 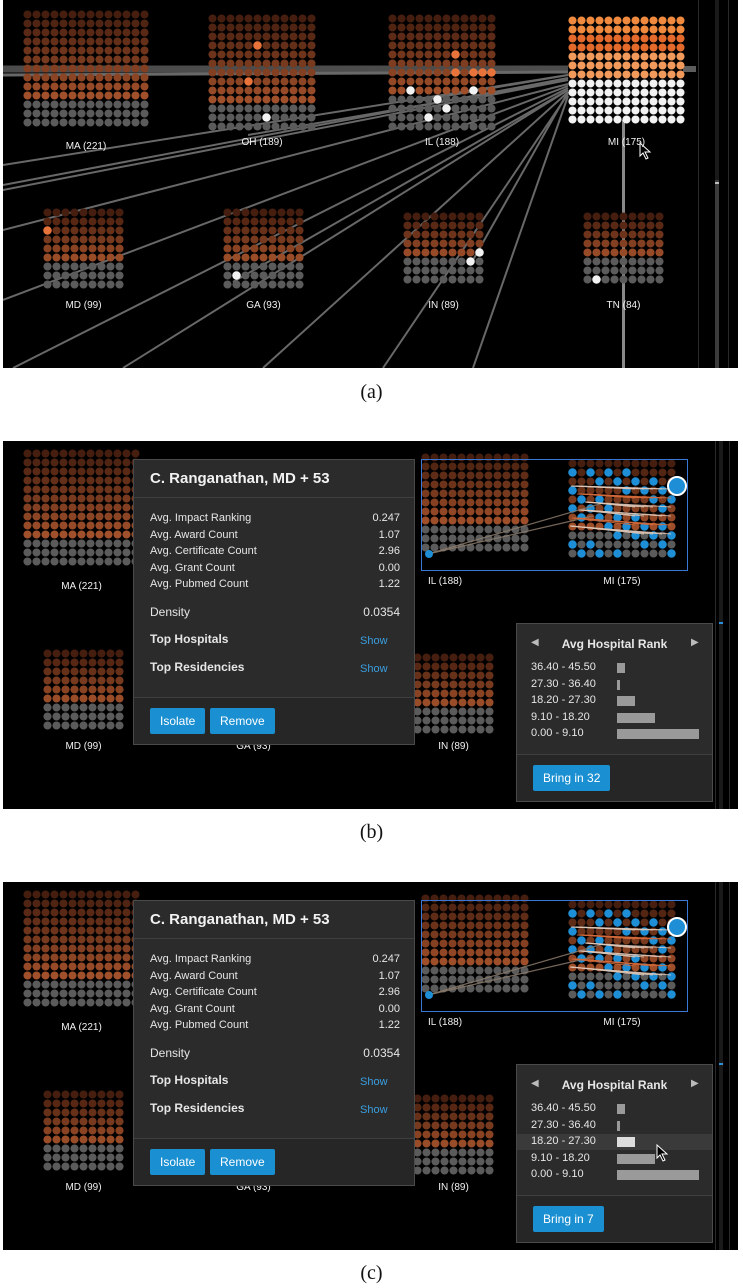 I want to click on scrollbar-thumb, so click(x=717, y=274).